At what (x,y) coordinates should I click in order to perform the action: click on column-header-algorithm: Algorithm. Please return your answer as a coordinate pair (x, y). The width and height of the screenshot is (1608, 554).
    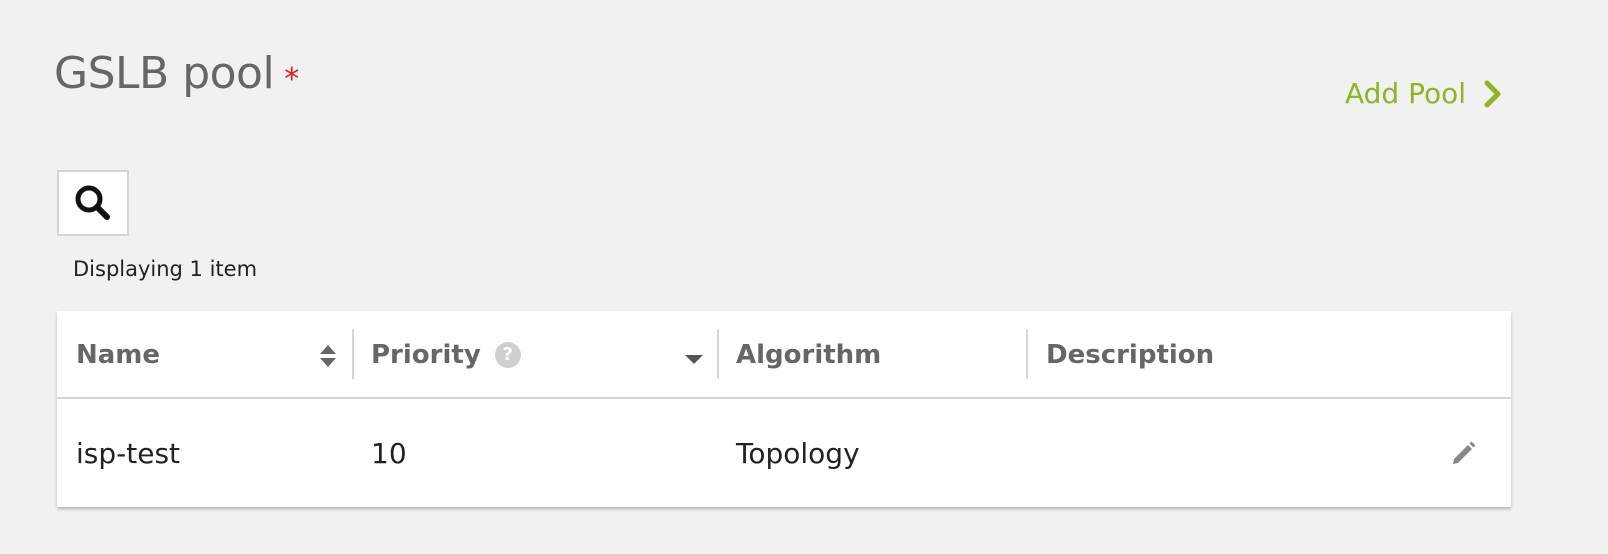
    Looking at the image, I should click on (881, 355).